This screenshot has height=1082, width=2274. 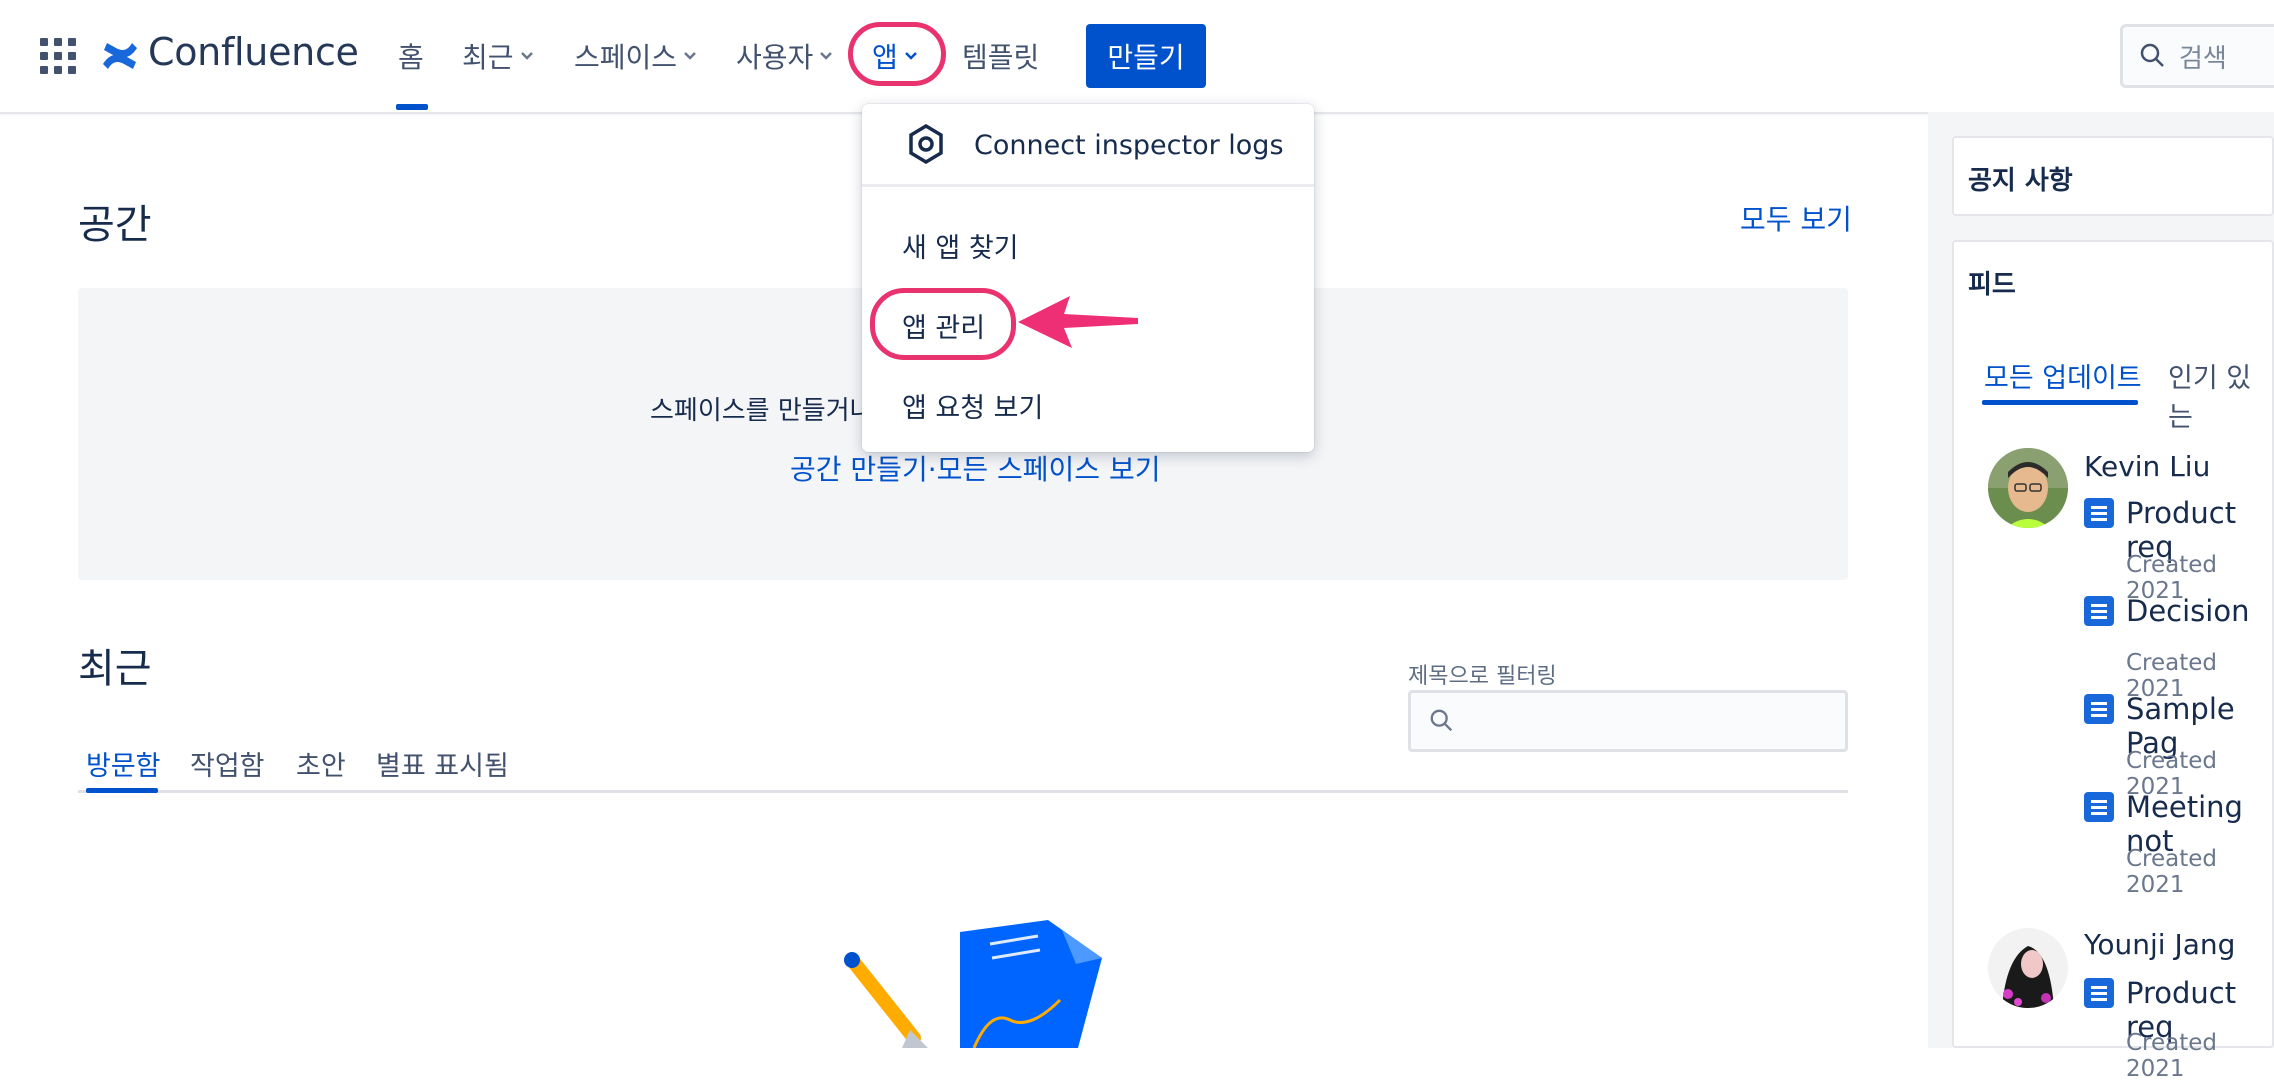 What do you see at coordinates (412, 107) in the screenshot?
I see `nav-home-underline` at bounding box center [412, 107].